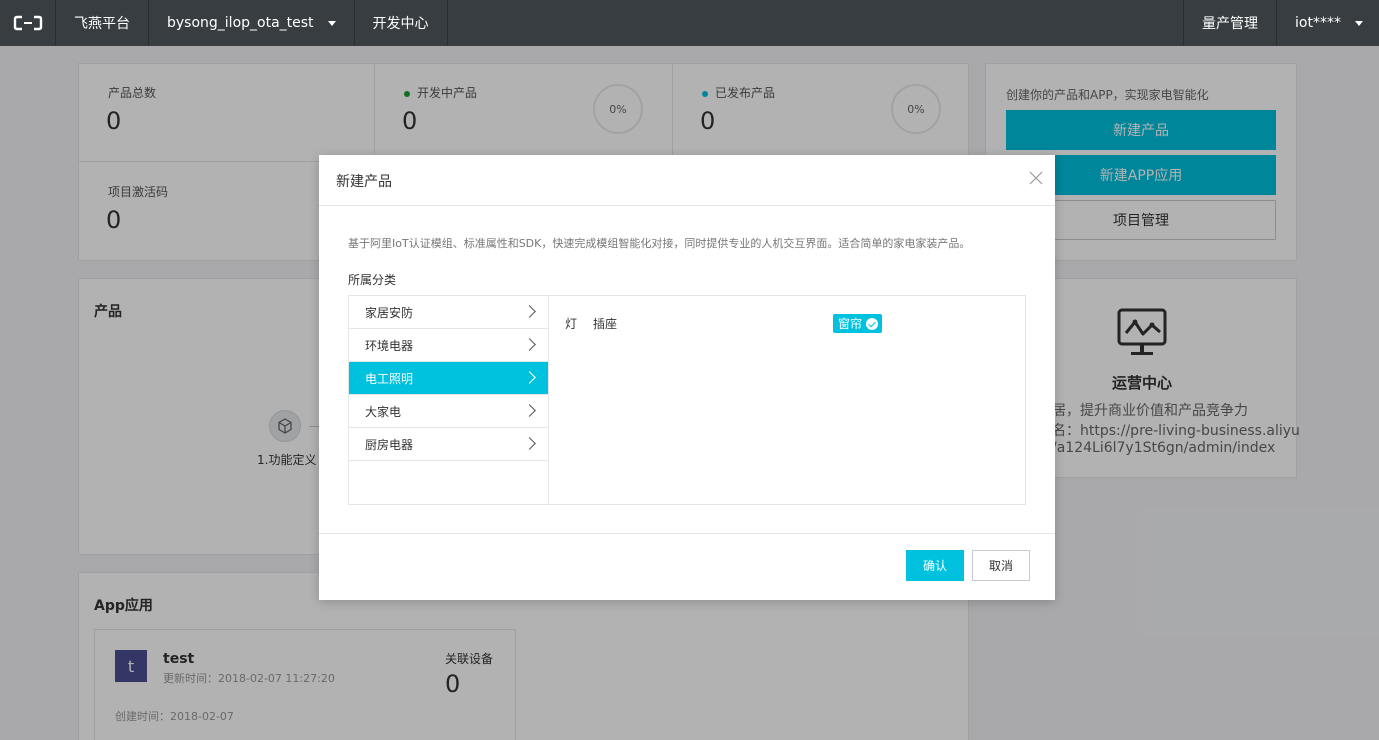  What do you see at coordinates (1229, 23) in the screenshot?
I see `nav-mass-production: 量产管理` at bounding box center [1229, 23].